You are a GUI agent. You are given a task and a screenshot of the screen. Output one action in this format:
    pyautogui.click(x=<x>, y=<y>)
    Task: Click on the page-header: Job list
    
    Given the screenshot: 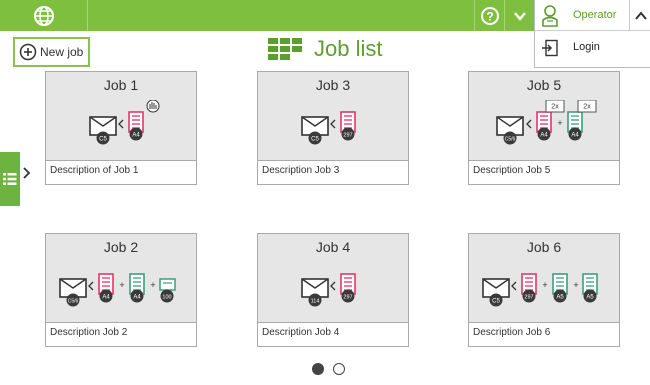 What is the action you would take?
    pyautogui.click(x=325, y=49)
    